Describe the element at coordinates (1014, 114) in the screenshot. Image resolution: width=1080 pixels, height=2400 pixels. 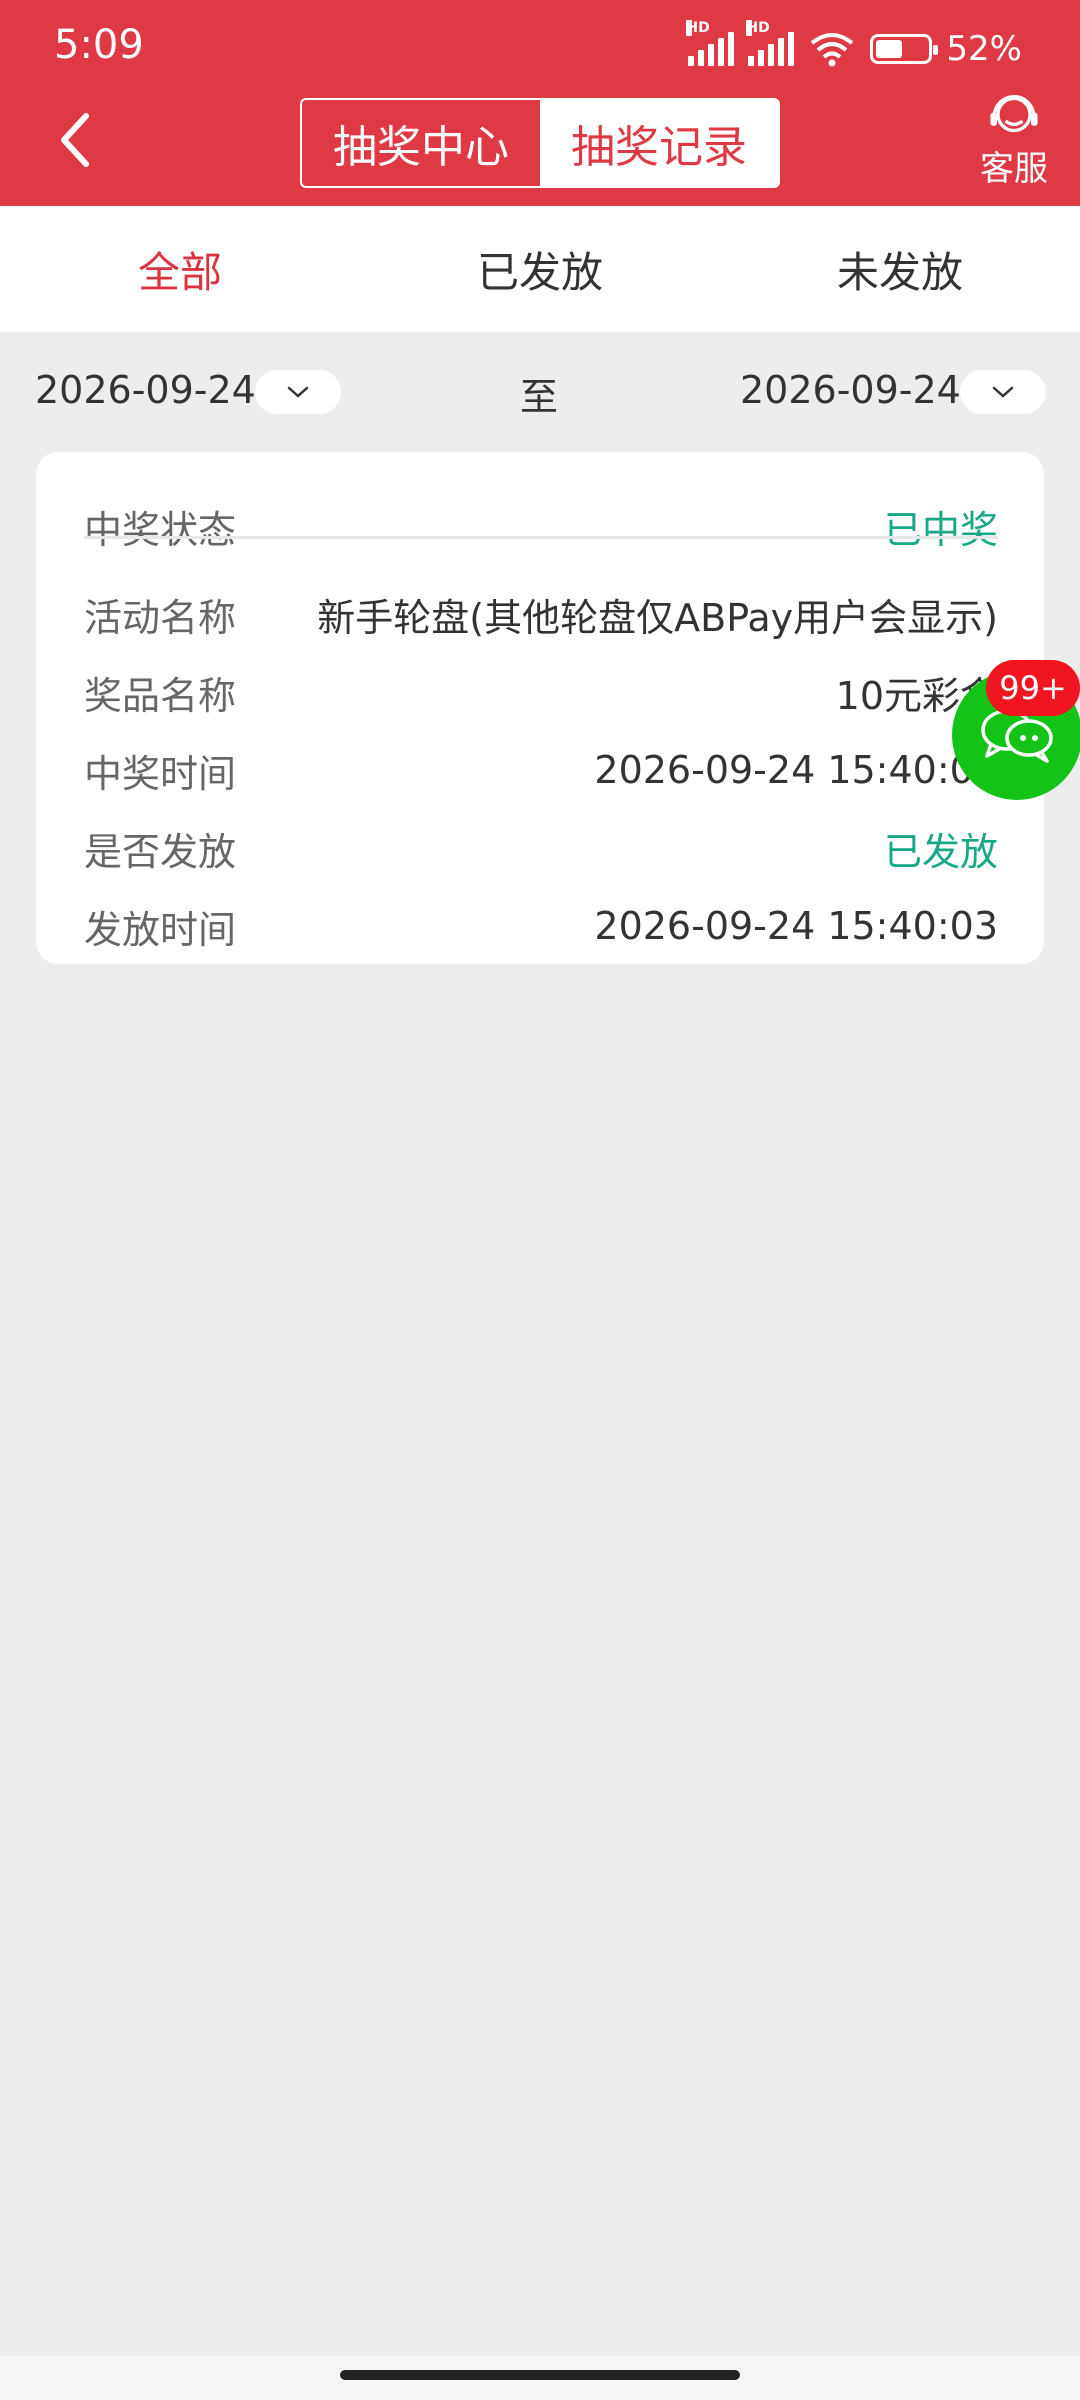
I see `headset-icon` at that location.